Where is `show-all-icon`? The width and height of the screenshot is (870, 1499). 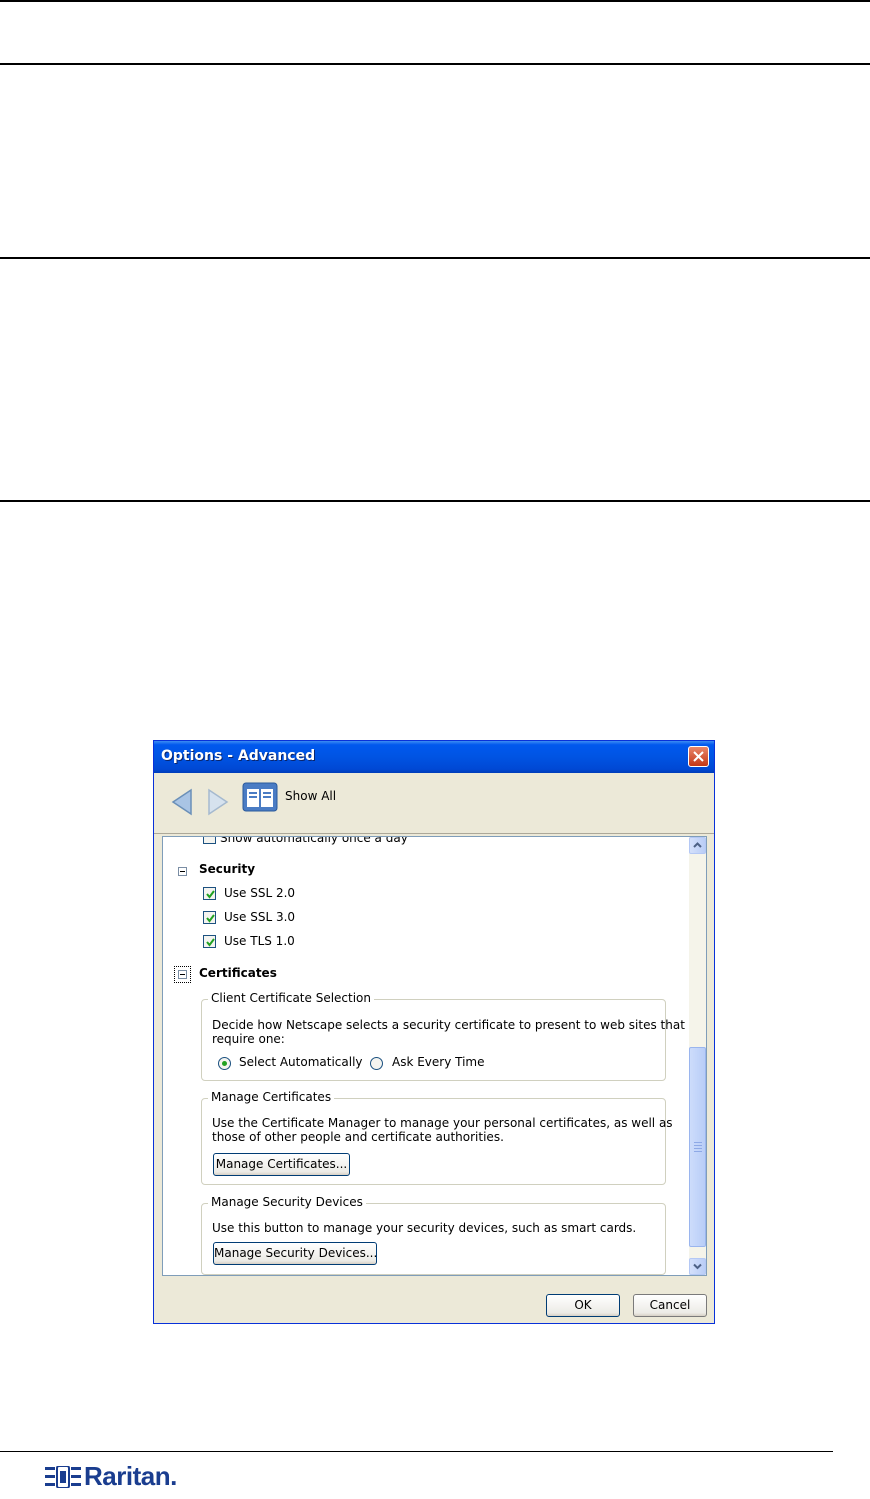
show-all-icon is located at coordinates (260, 797).